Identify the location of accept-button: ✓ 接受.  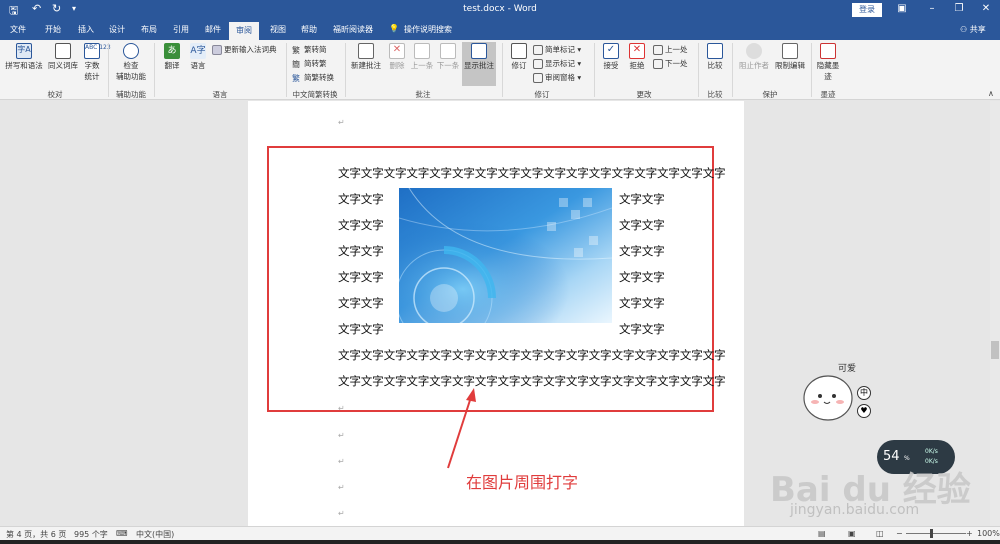
(611, 57).